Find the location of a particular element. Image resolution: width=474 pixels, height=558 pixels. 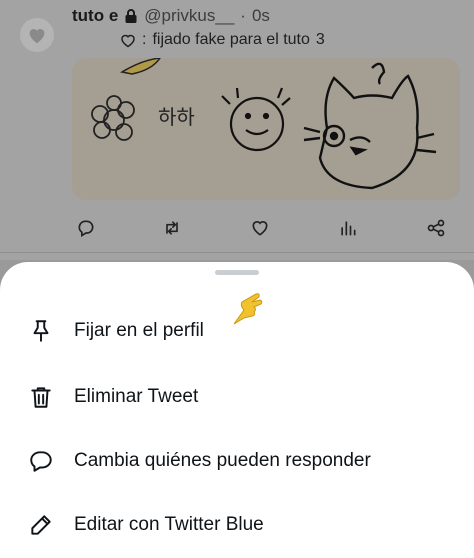

like-icon is located at coordinates (260, 228).